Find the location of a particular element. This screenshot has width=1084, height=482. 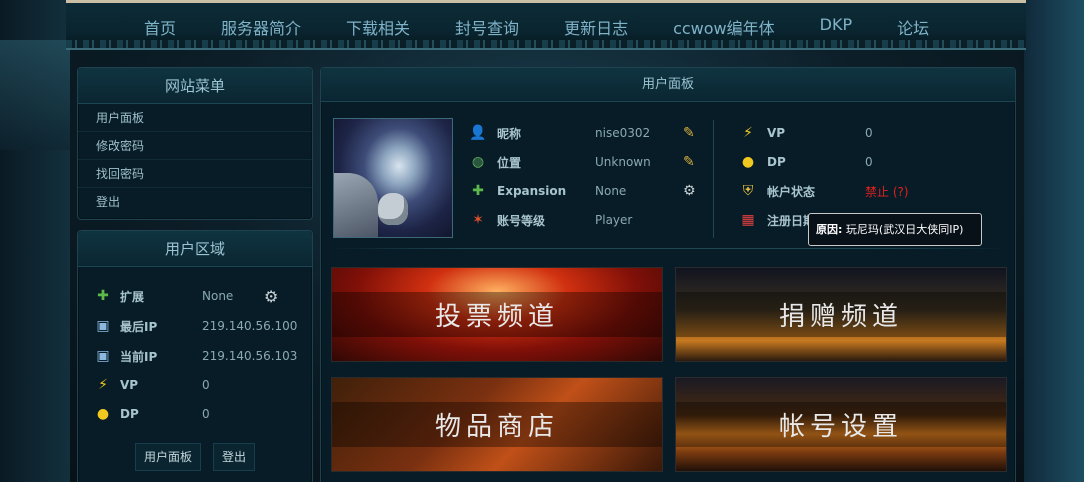

row-value: 219.140.56.100 is located at coordinates (250, 326).